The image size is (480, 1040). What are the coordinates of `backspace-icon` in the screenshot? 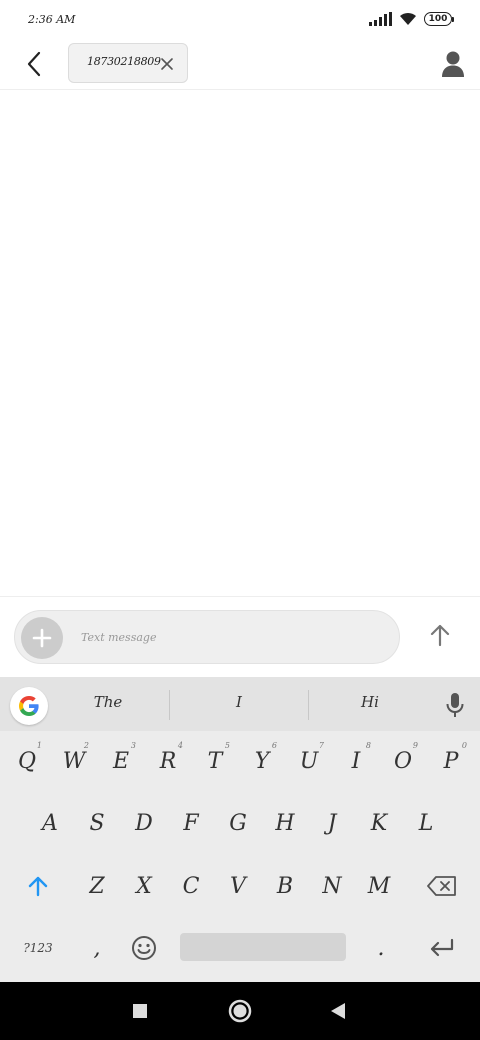 It's located at (441, 886).